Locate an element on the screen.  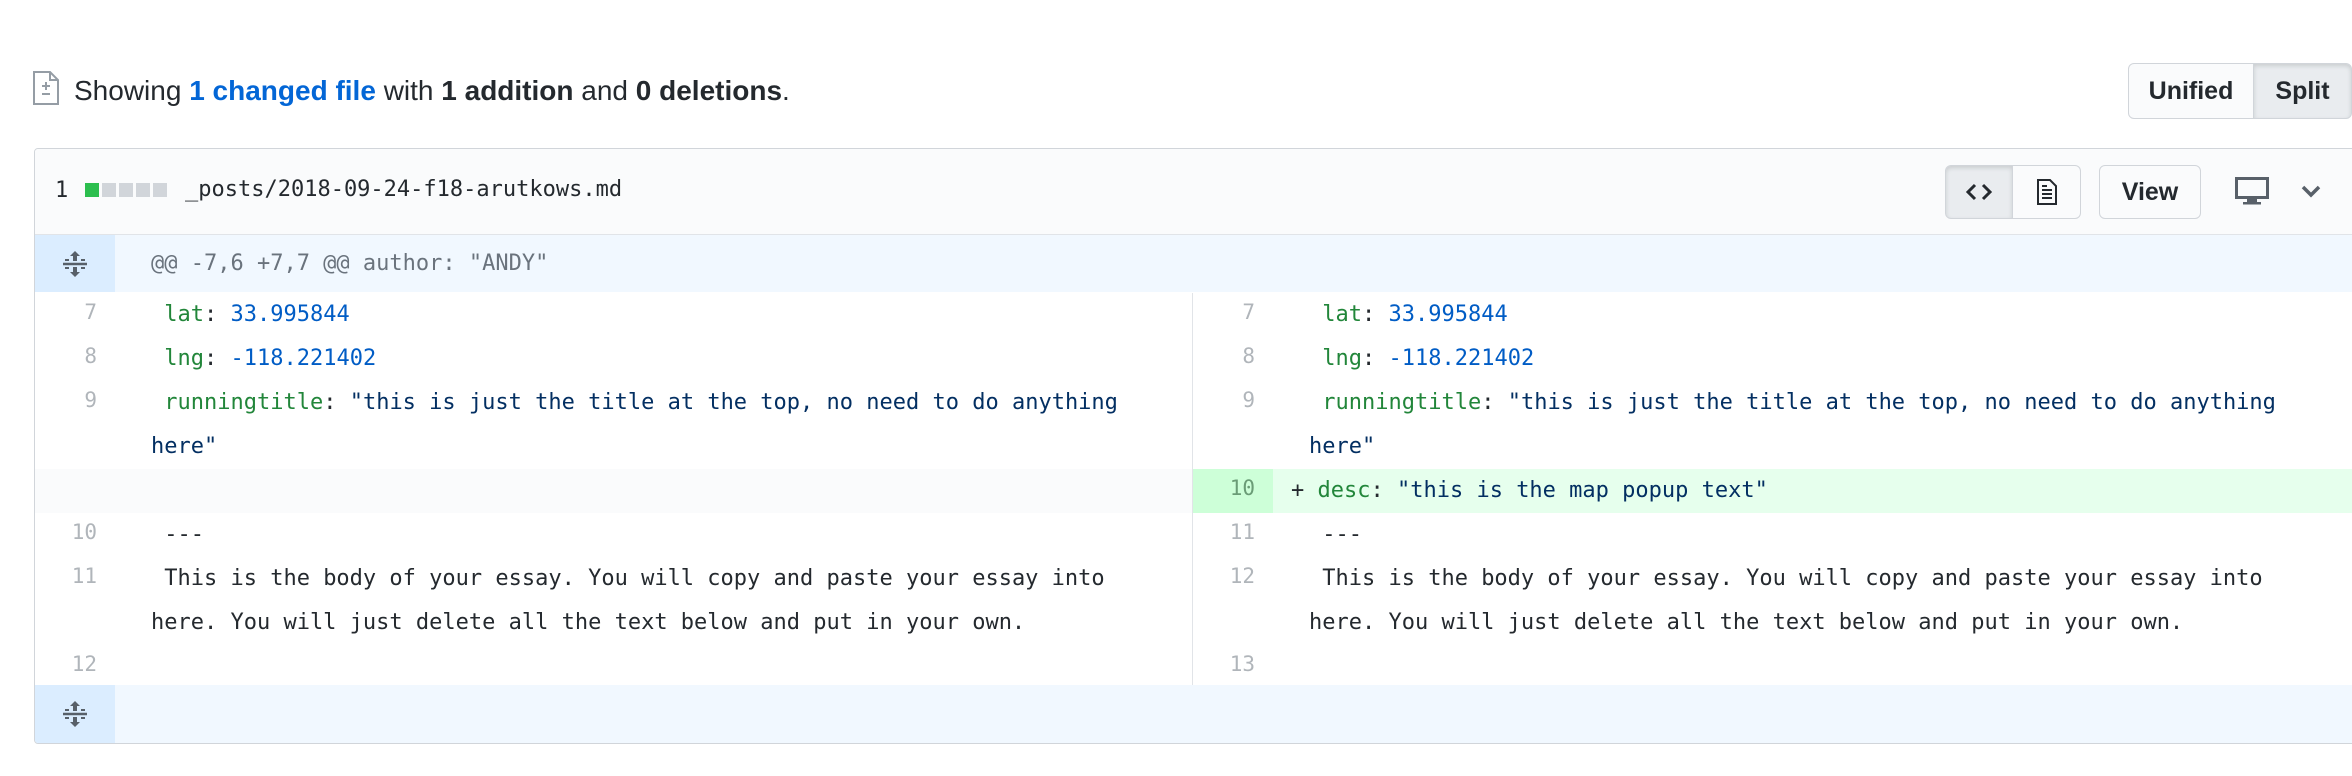
hunk-header-text: @@ -7,6 +7,7 @@ author: "ANDY" is located at coordinates (350, 263).